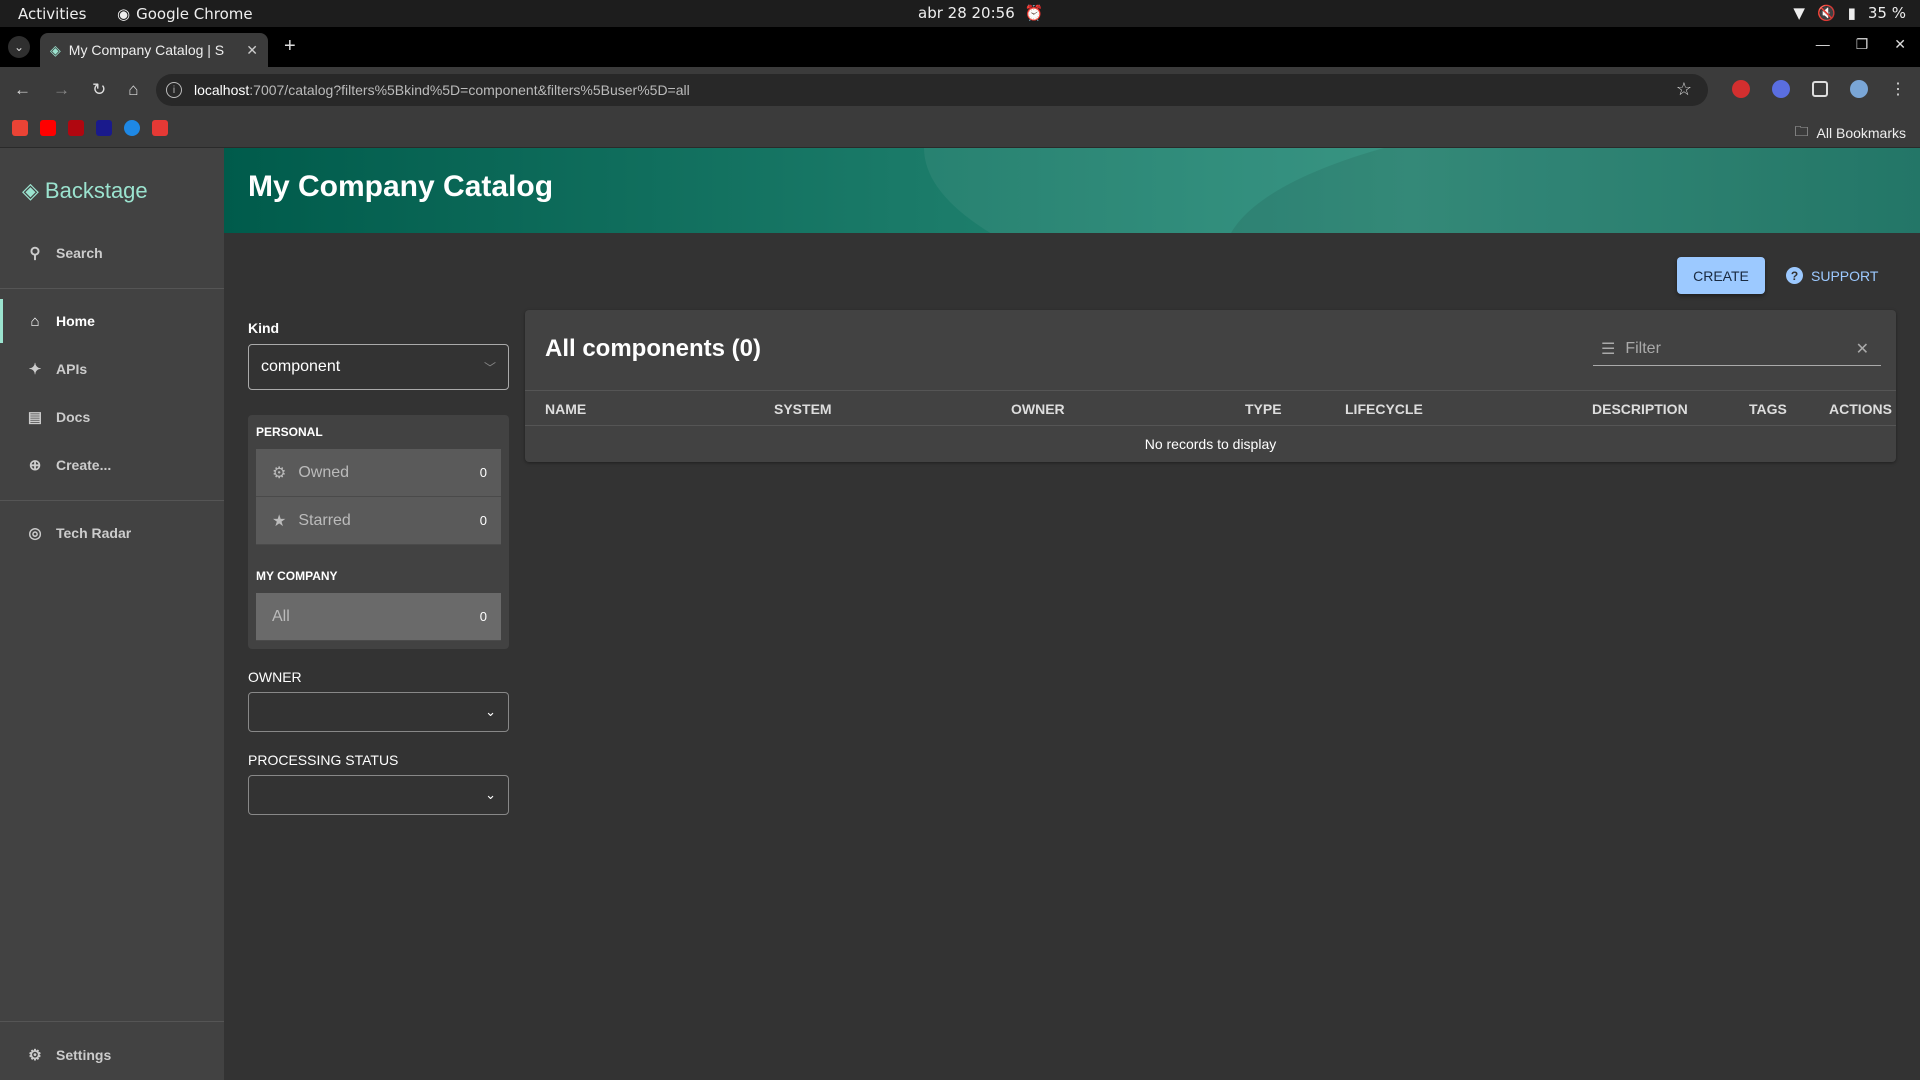 Image resolution: width=1920 pixels, height=1080 pixels. What do you see at coordinates (323, 760) in the screenshot?
I see `processing-status-label: PROCESSING STATUS` at bounding box center [323, 760].